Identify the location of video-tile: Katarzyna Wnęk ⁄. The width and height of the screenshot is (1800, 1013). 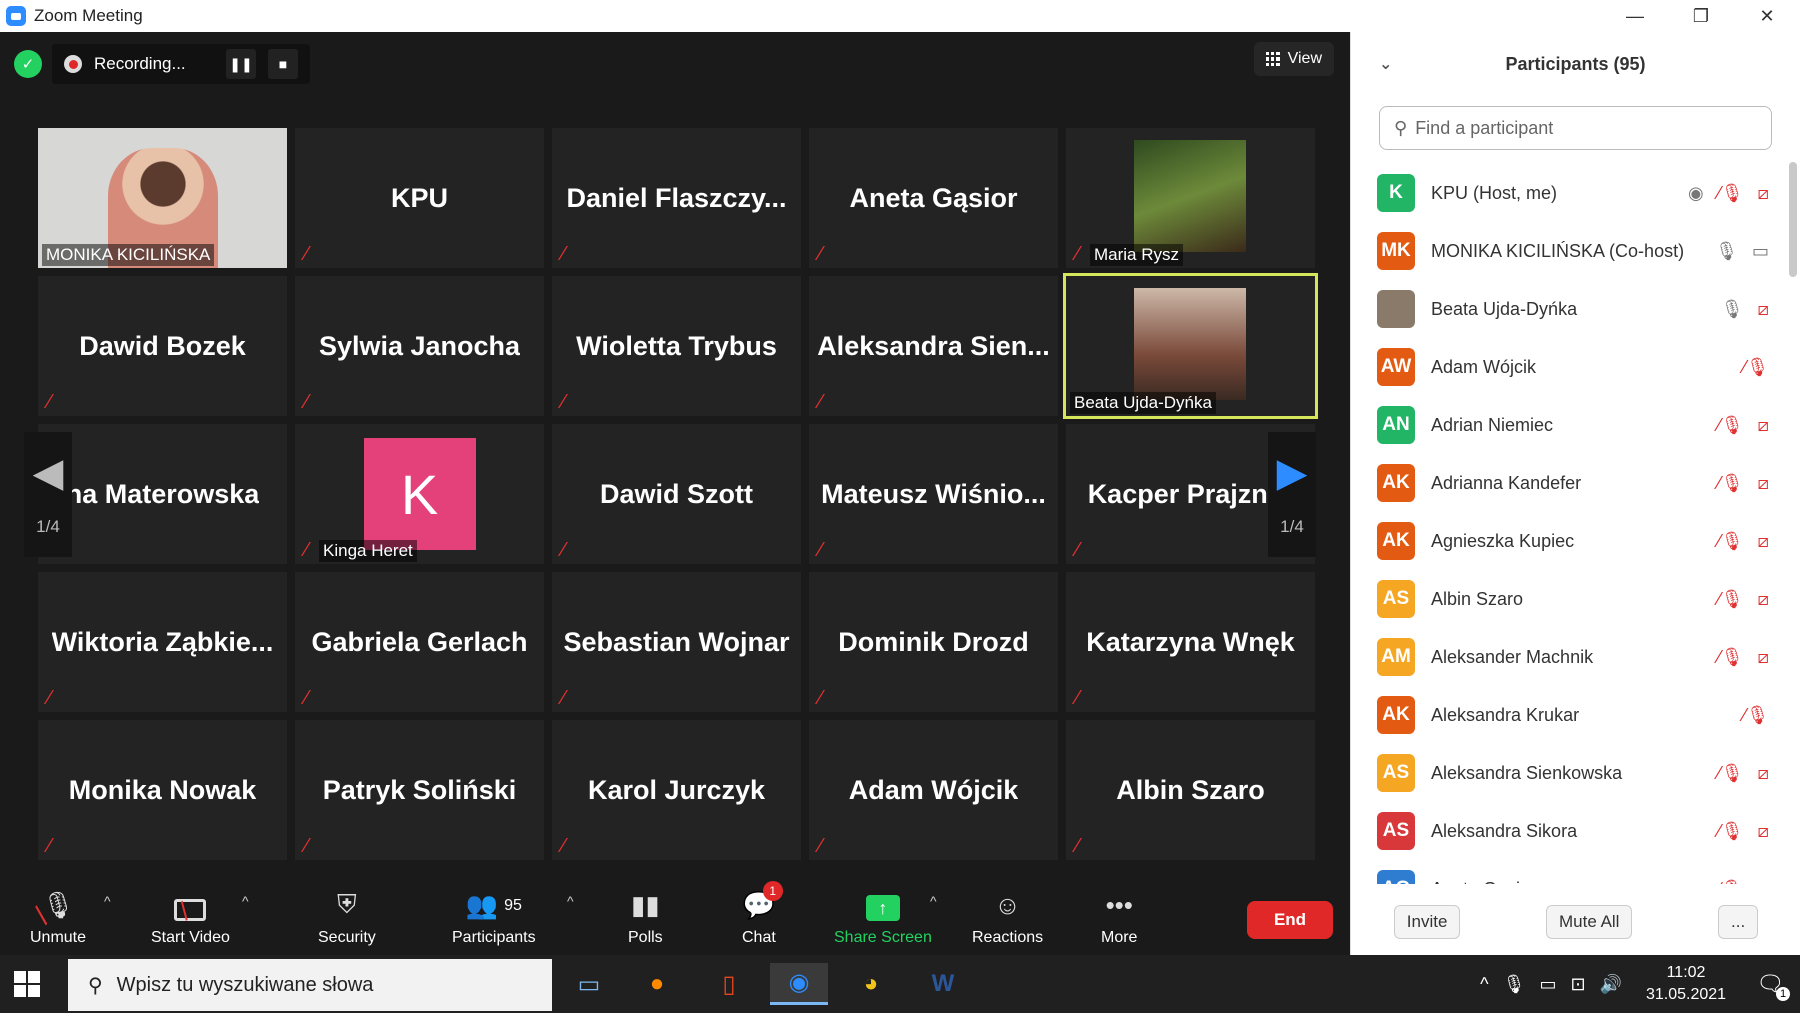
(1190, 642).